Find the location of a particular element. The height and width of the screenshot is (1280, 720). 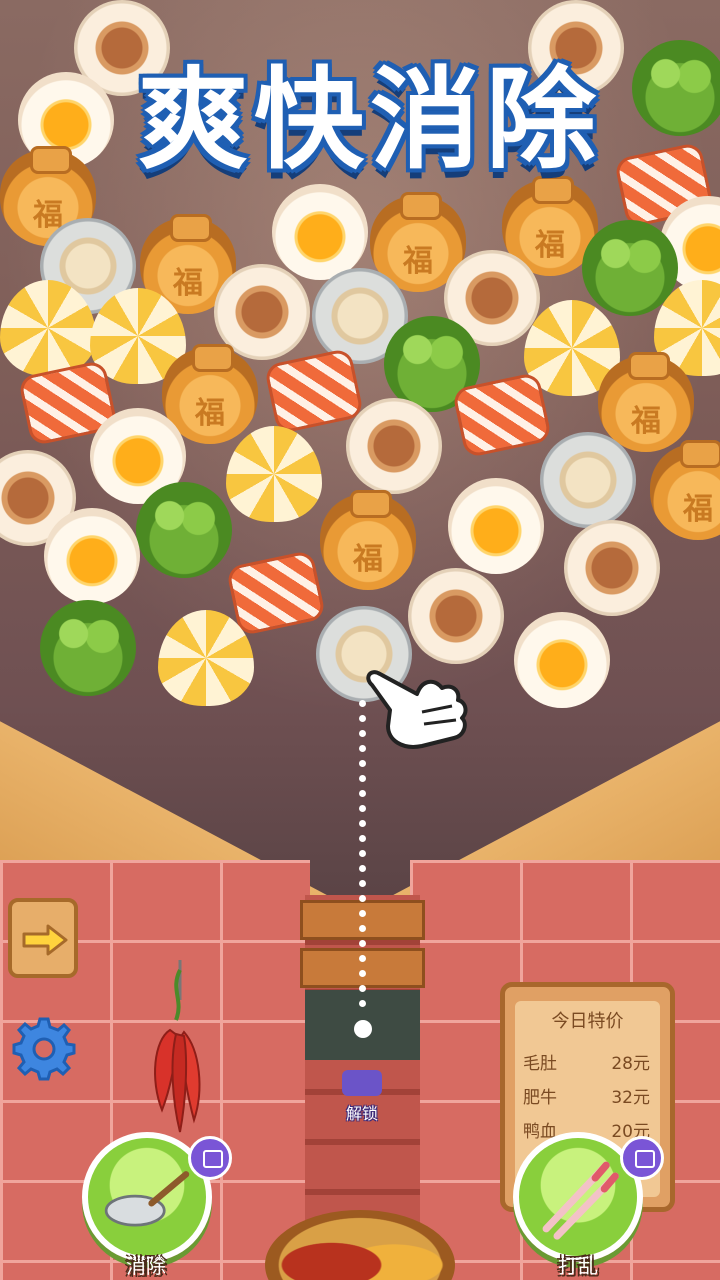

hanging-chili-decoration is located at coordinates (177, 1046).